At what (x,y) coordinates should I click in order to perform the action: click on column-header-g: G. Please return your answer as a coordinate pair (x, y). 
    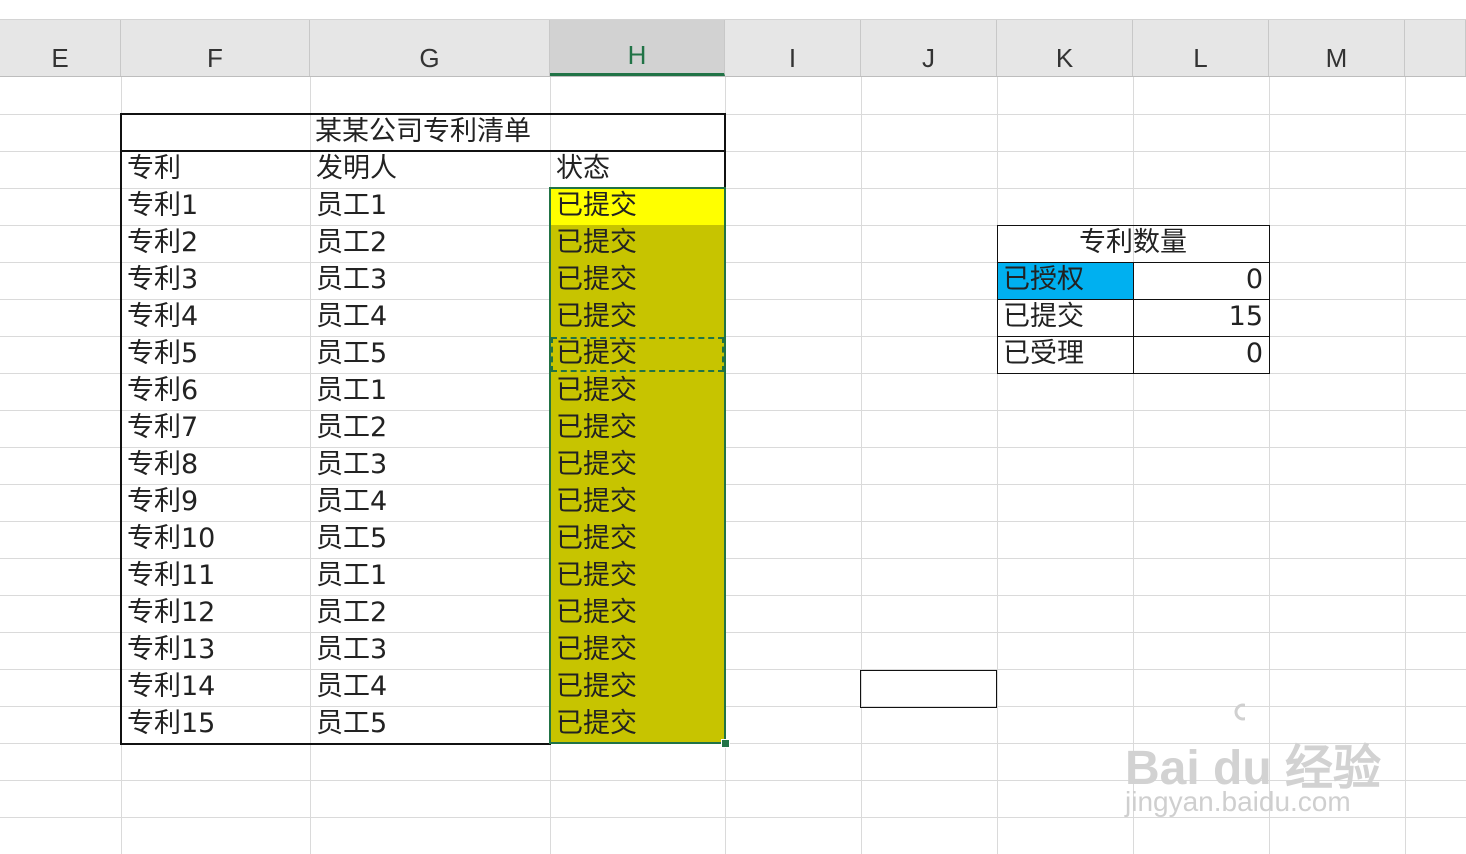
    Looking at the image, I should click on (430, 48).